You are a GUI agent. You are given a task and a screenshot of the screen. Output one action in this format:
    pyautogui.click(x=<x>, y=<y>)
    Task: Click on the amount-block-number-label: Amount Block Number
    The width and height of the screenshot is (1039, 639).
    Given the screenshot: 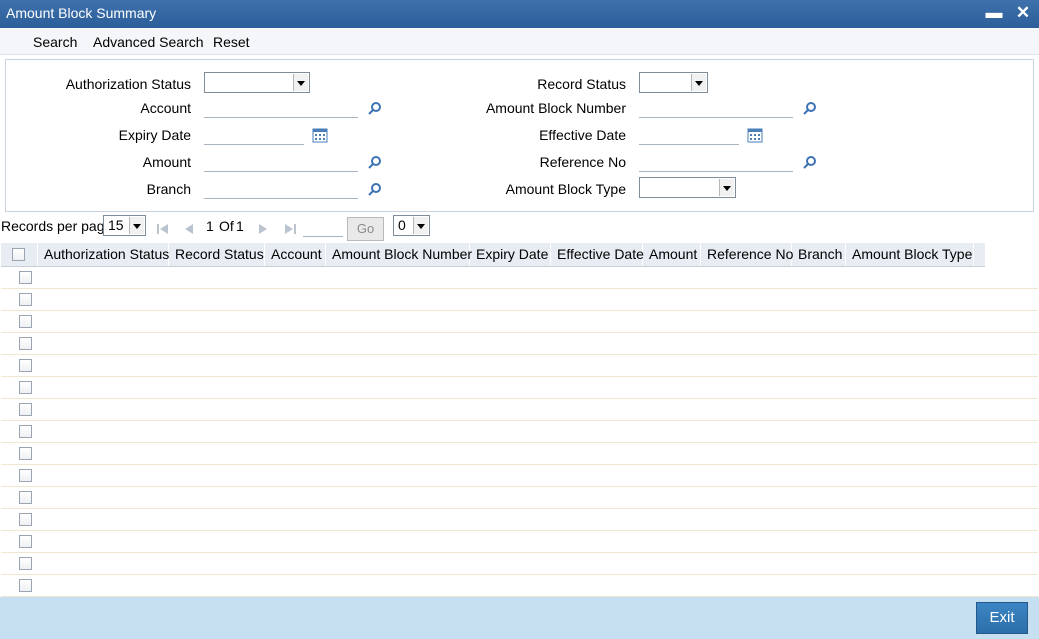 What is the action you would take?
    pyautogui.click(x=555, y=108)
    